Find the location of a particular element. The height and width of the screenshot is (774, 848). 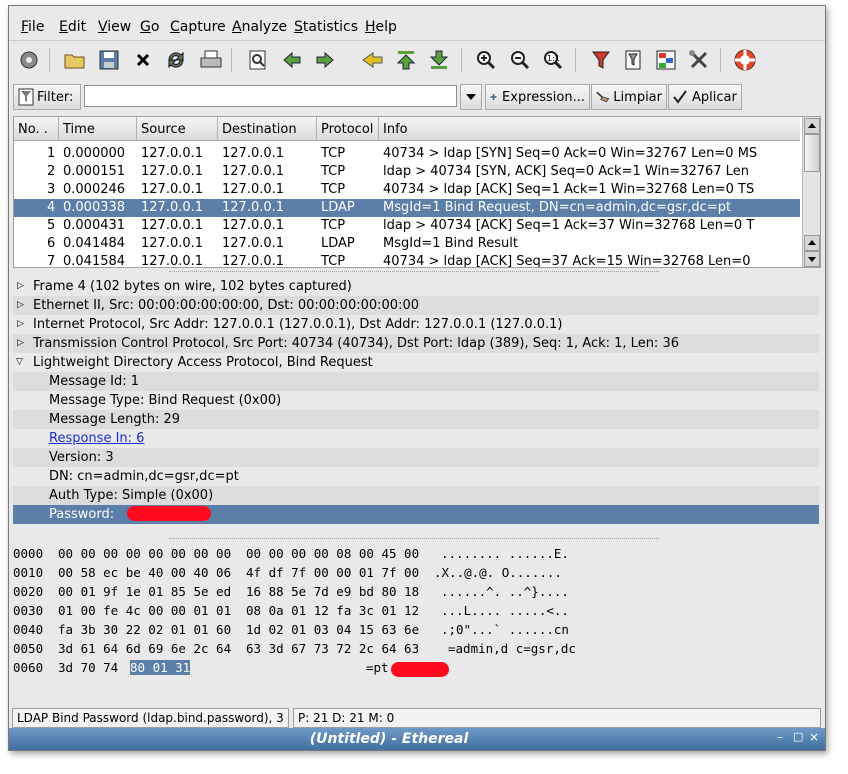

response-in-link: Response In: 6 is located at coordinates (96, 438).